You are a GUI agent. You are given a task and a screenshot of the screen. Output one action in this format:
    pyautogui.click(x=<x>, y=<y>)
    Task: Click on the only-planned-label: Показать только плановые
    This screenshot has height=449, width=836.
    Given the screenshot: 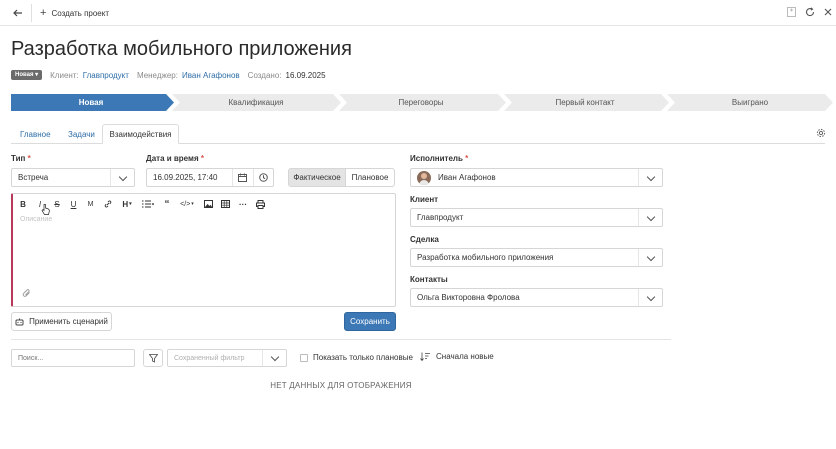 What is the action you would take?
    pyautogui.click(x=363, y=357)
    